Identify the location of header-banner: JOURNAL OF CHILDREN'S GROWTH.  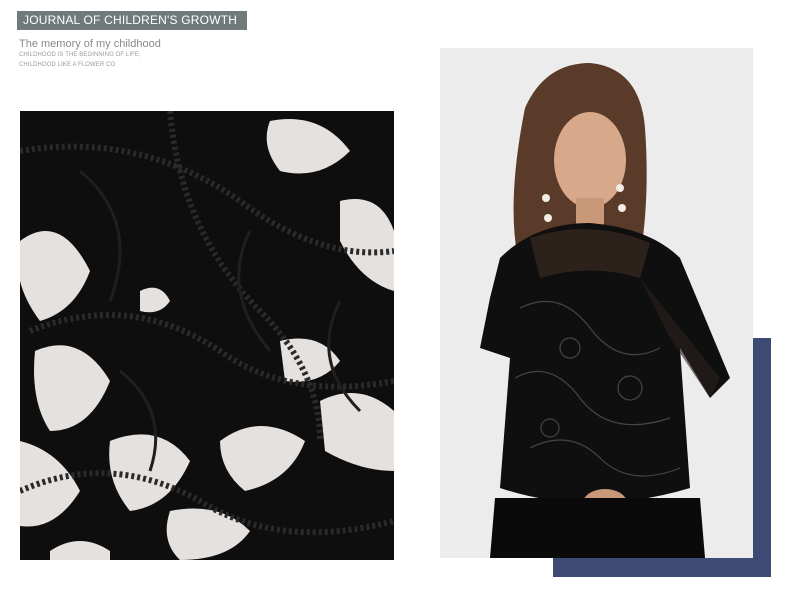
(132, 20).